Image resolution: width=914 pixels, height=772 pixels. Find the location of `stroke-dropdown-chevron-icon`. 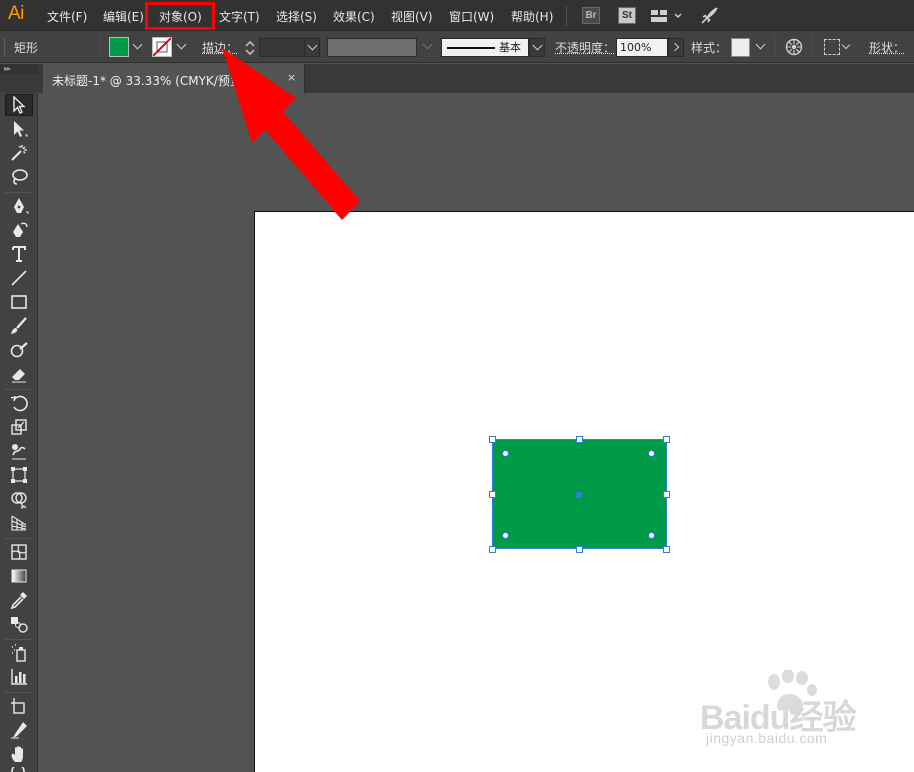

stroke-dropdown-chevron-icon is located at coordinates (182, 45).